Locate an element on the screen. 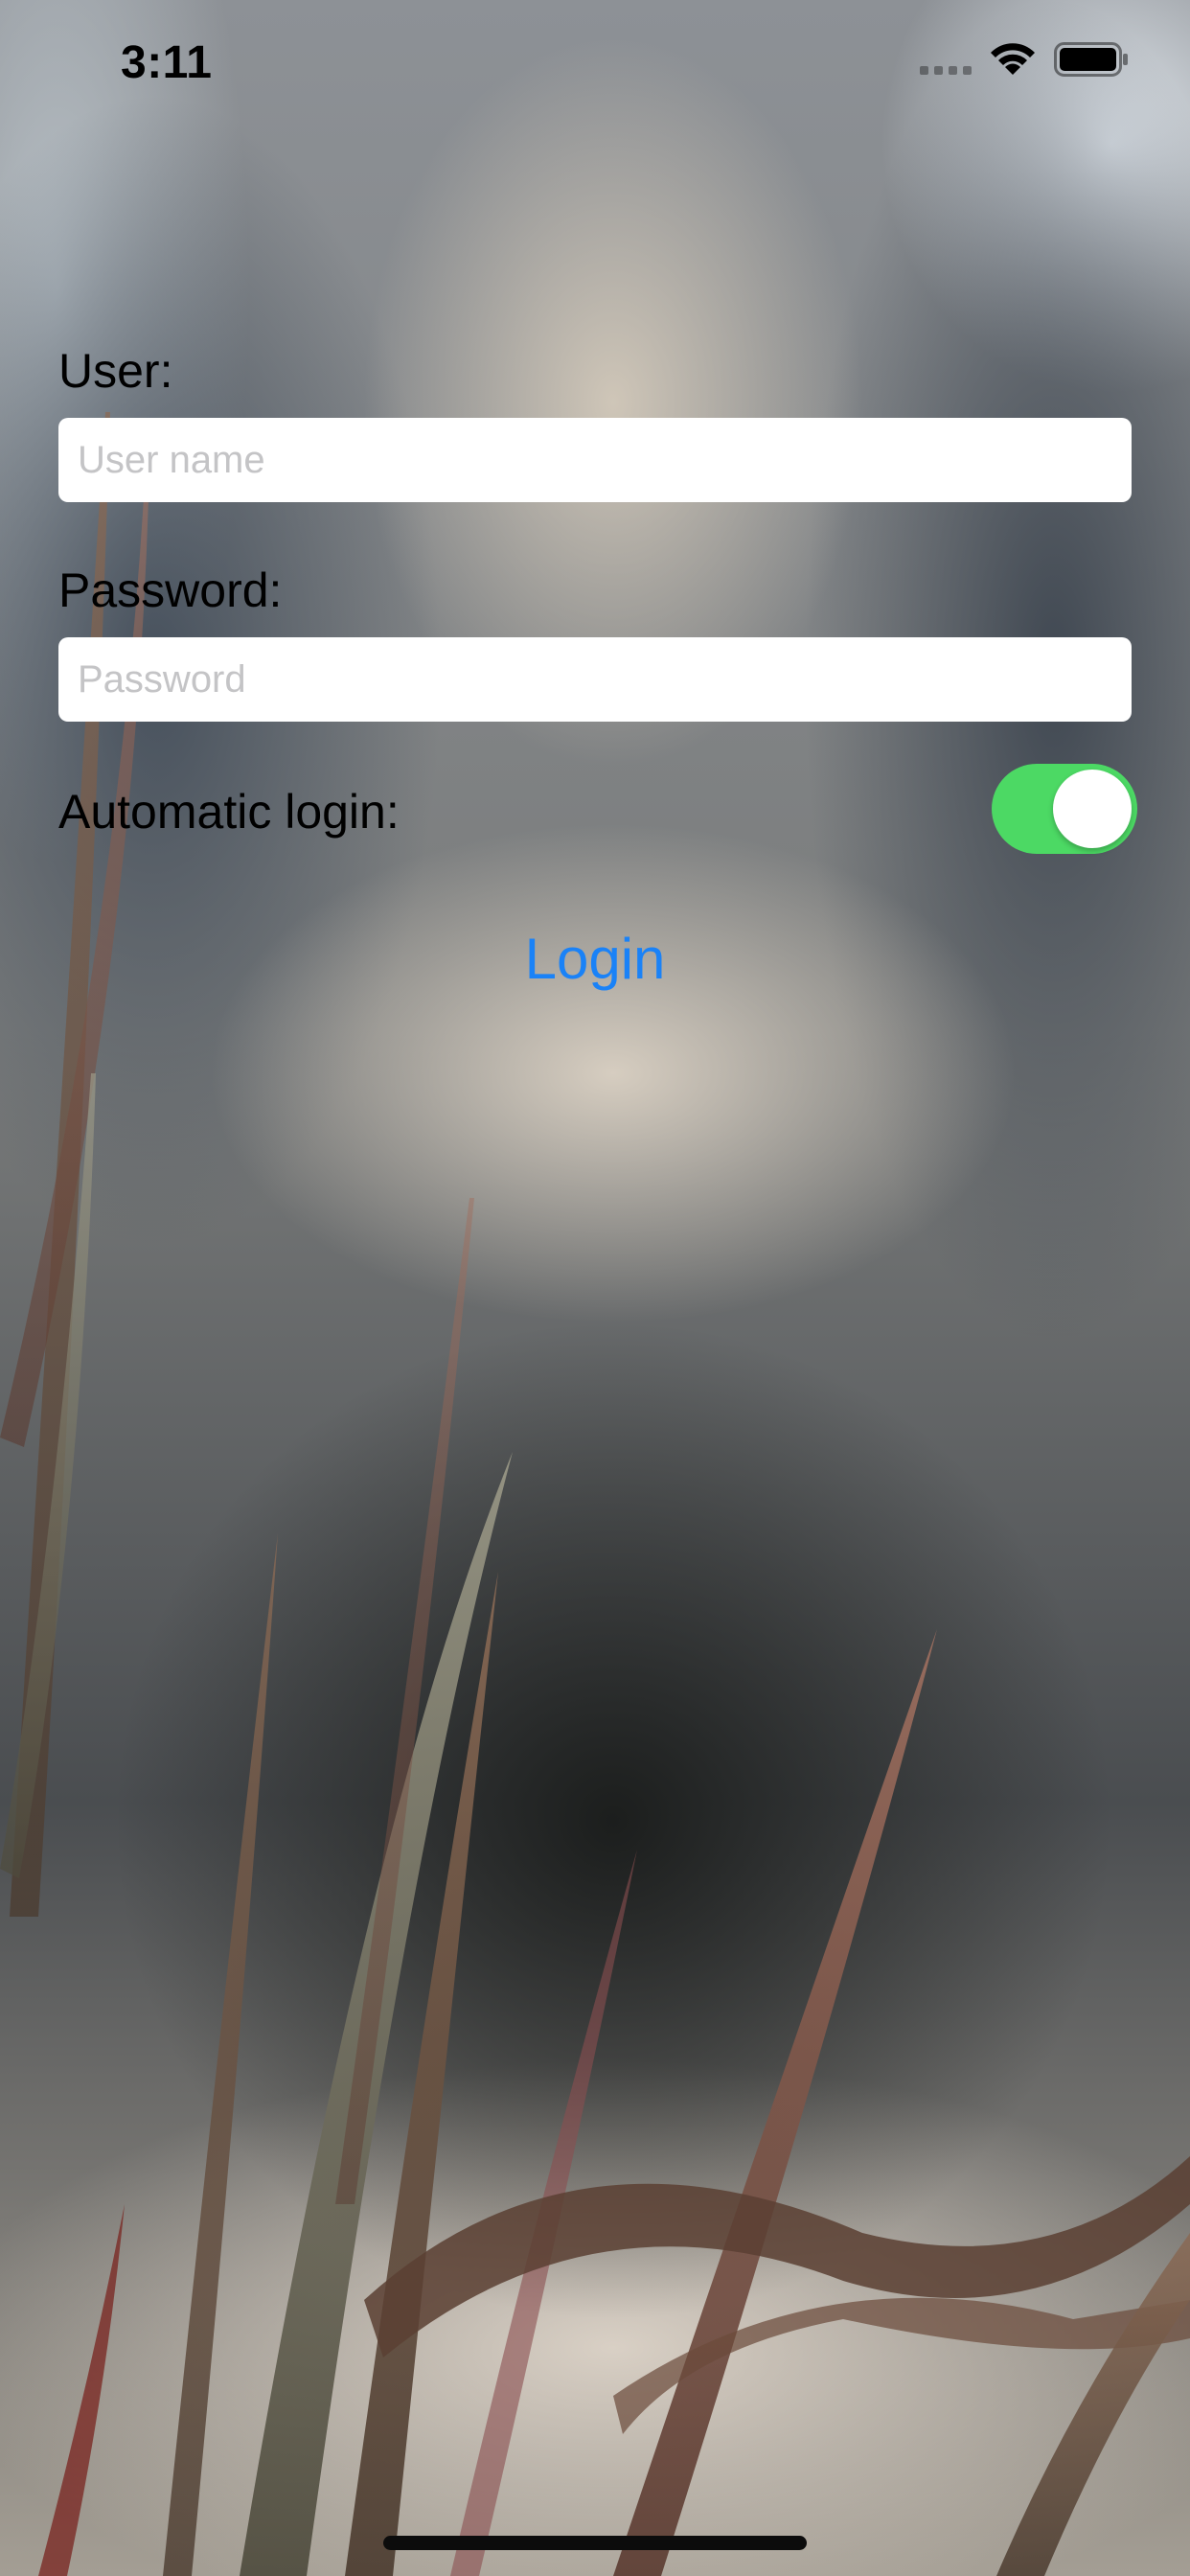  status-icons is located at coordinates (1025, 59).